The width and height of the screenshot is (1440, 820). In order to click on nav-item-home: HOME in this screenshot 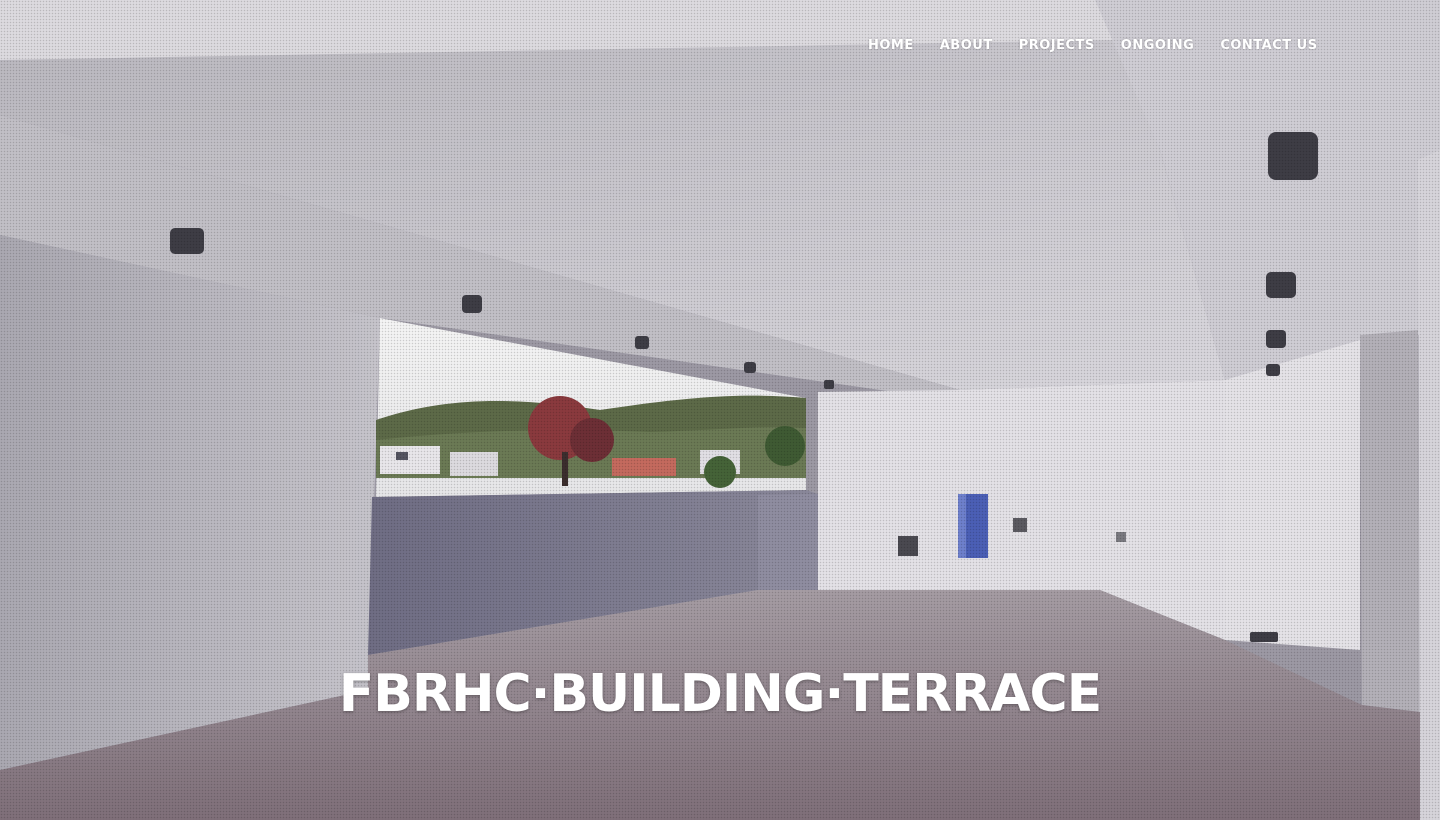, I will do `click(891, 45)`.